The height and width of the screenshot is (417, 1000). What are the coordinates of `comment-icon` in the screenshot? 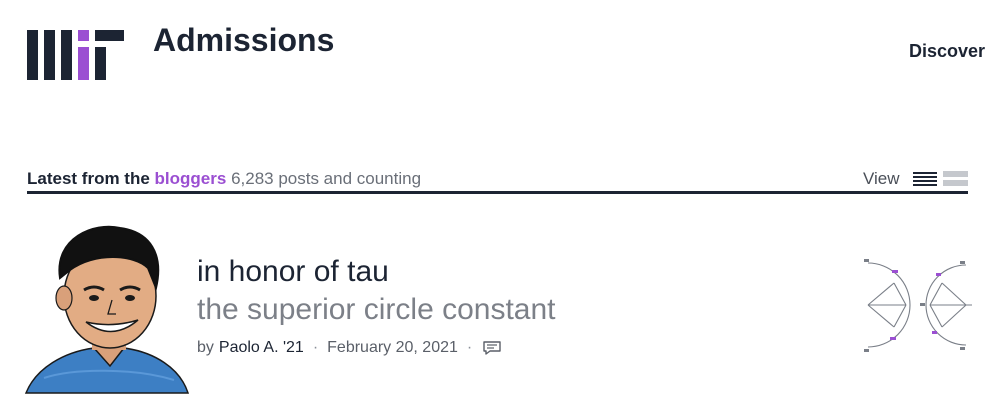 It's located at (492, 348).